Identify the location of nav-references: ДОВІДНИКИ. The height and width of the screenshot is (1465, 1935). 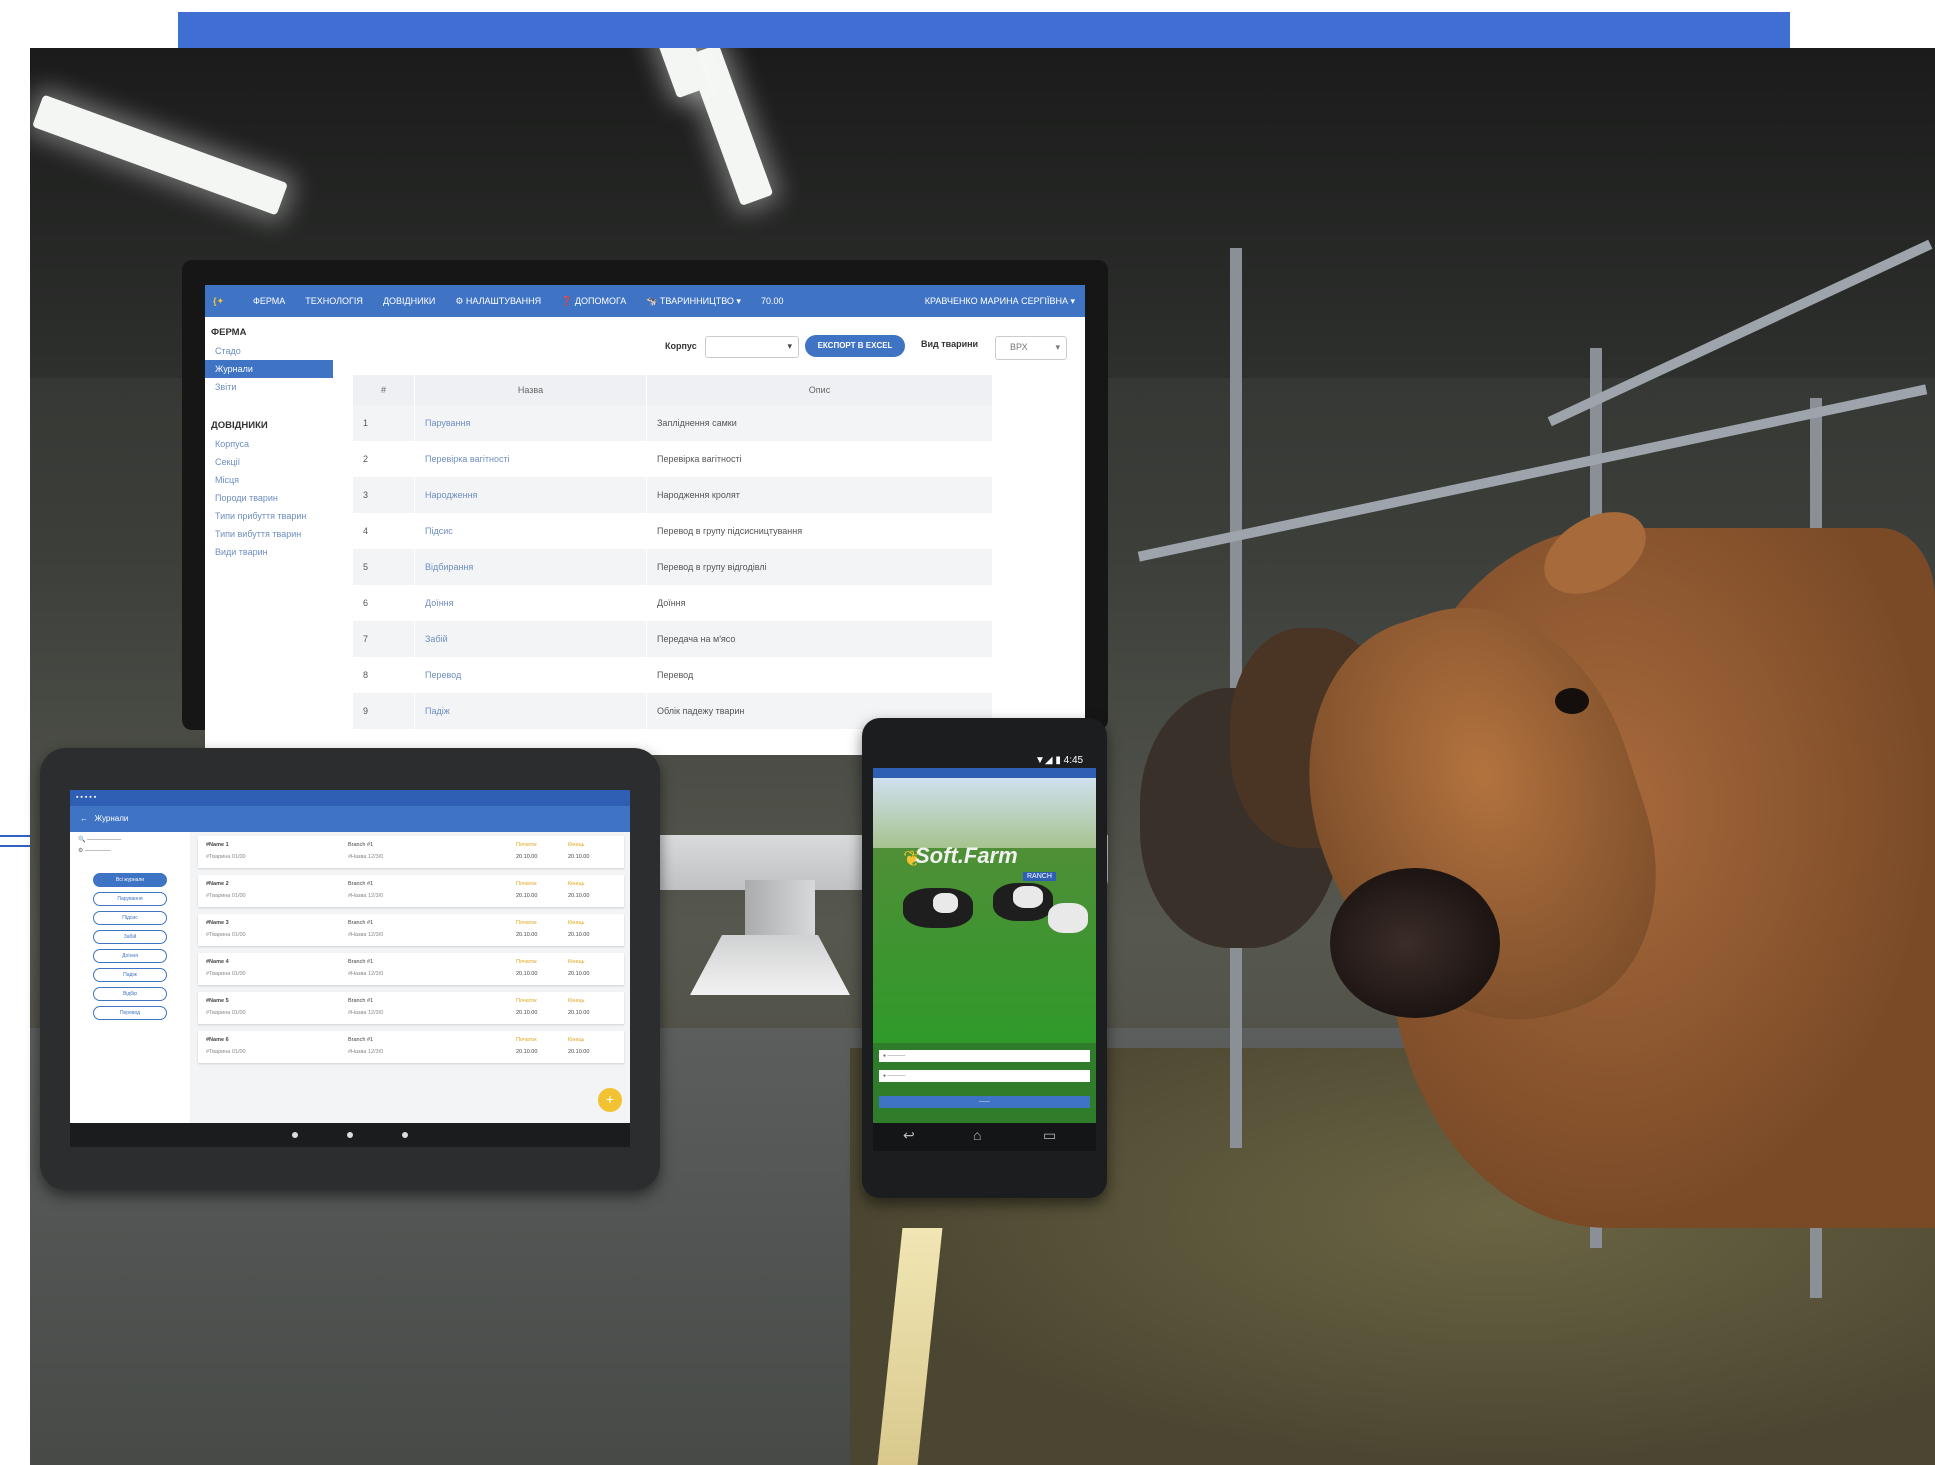
(409, 301).